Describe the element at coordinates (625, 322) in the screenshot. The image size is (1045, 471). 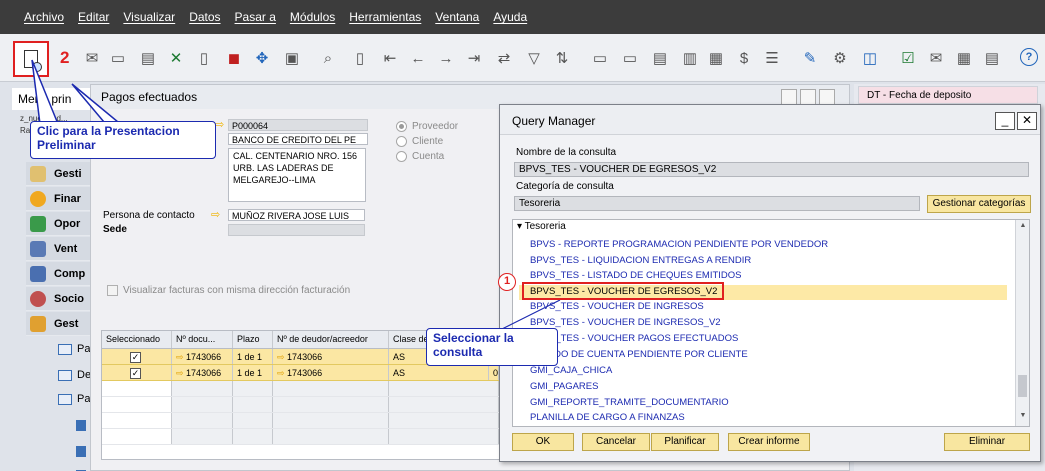
I see `query-item: BPVS_TES - VOUCHER DE INGRESOS_V2` at that location.